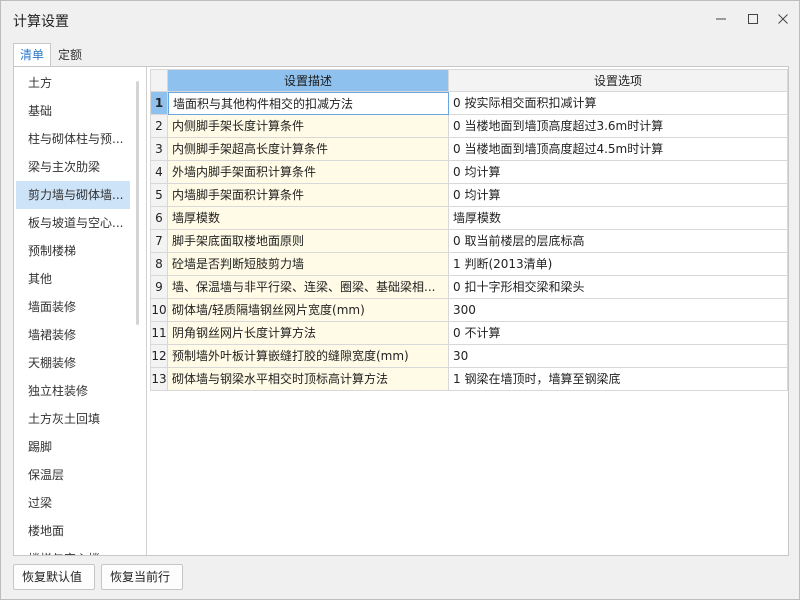  I want to click on table-row: 11 阴角钢丝网片长度计算方法 0 不计算, so click(469, 333).